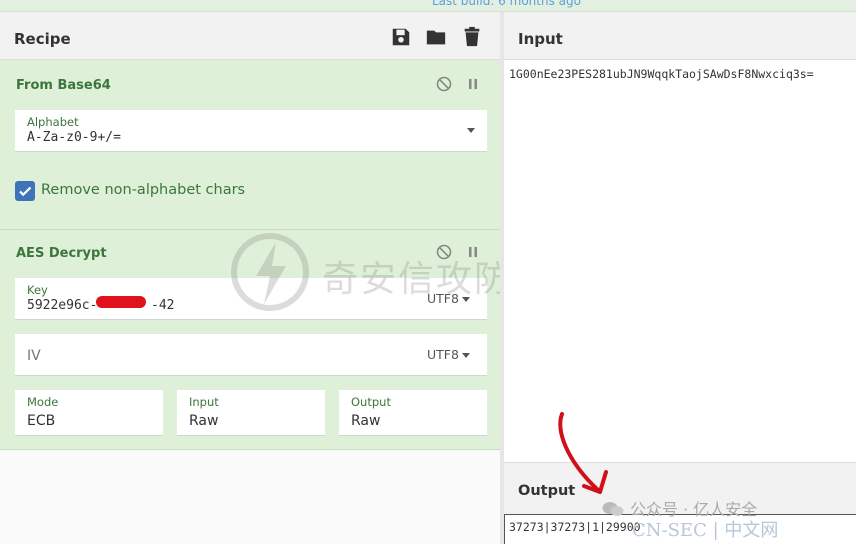  What do you see at coordinates (473, 84) in the screenshot?
I see `pause-icon` at bounding box center [473, 84].